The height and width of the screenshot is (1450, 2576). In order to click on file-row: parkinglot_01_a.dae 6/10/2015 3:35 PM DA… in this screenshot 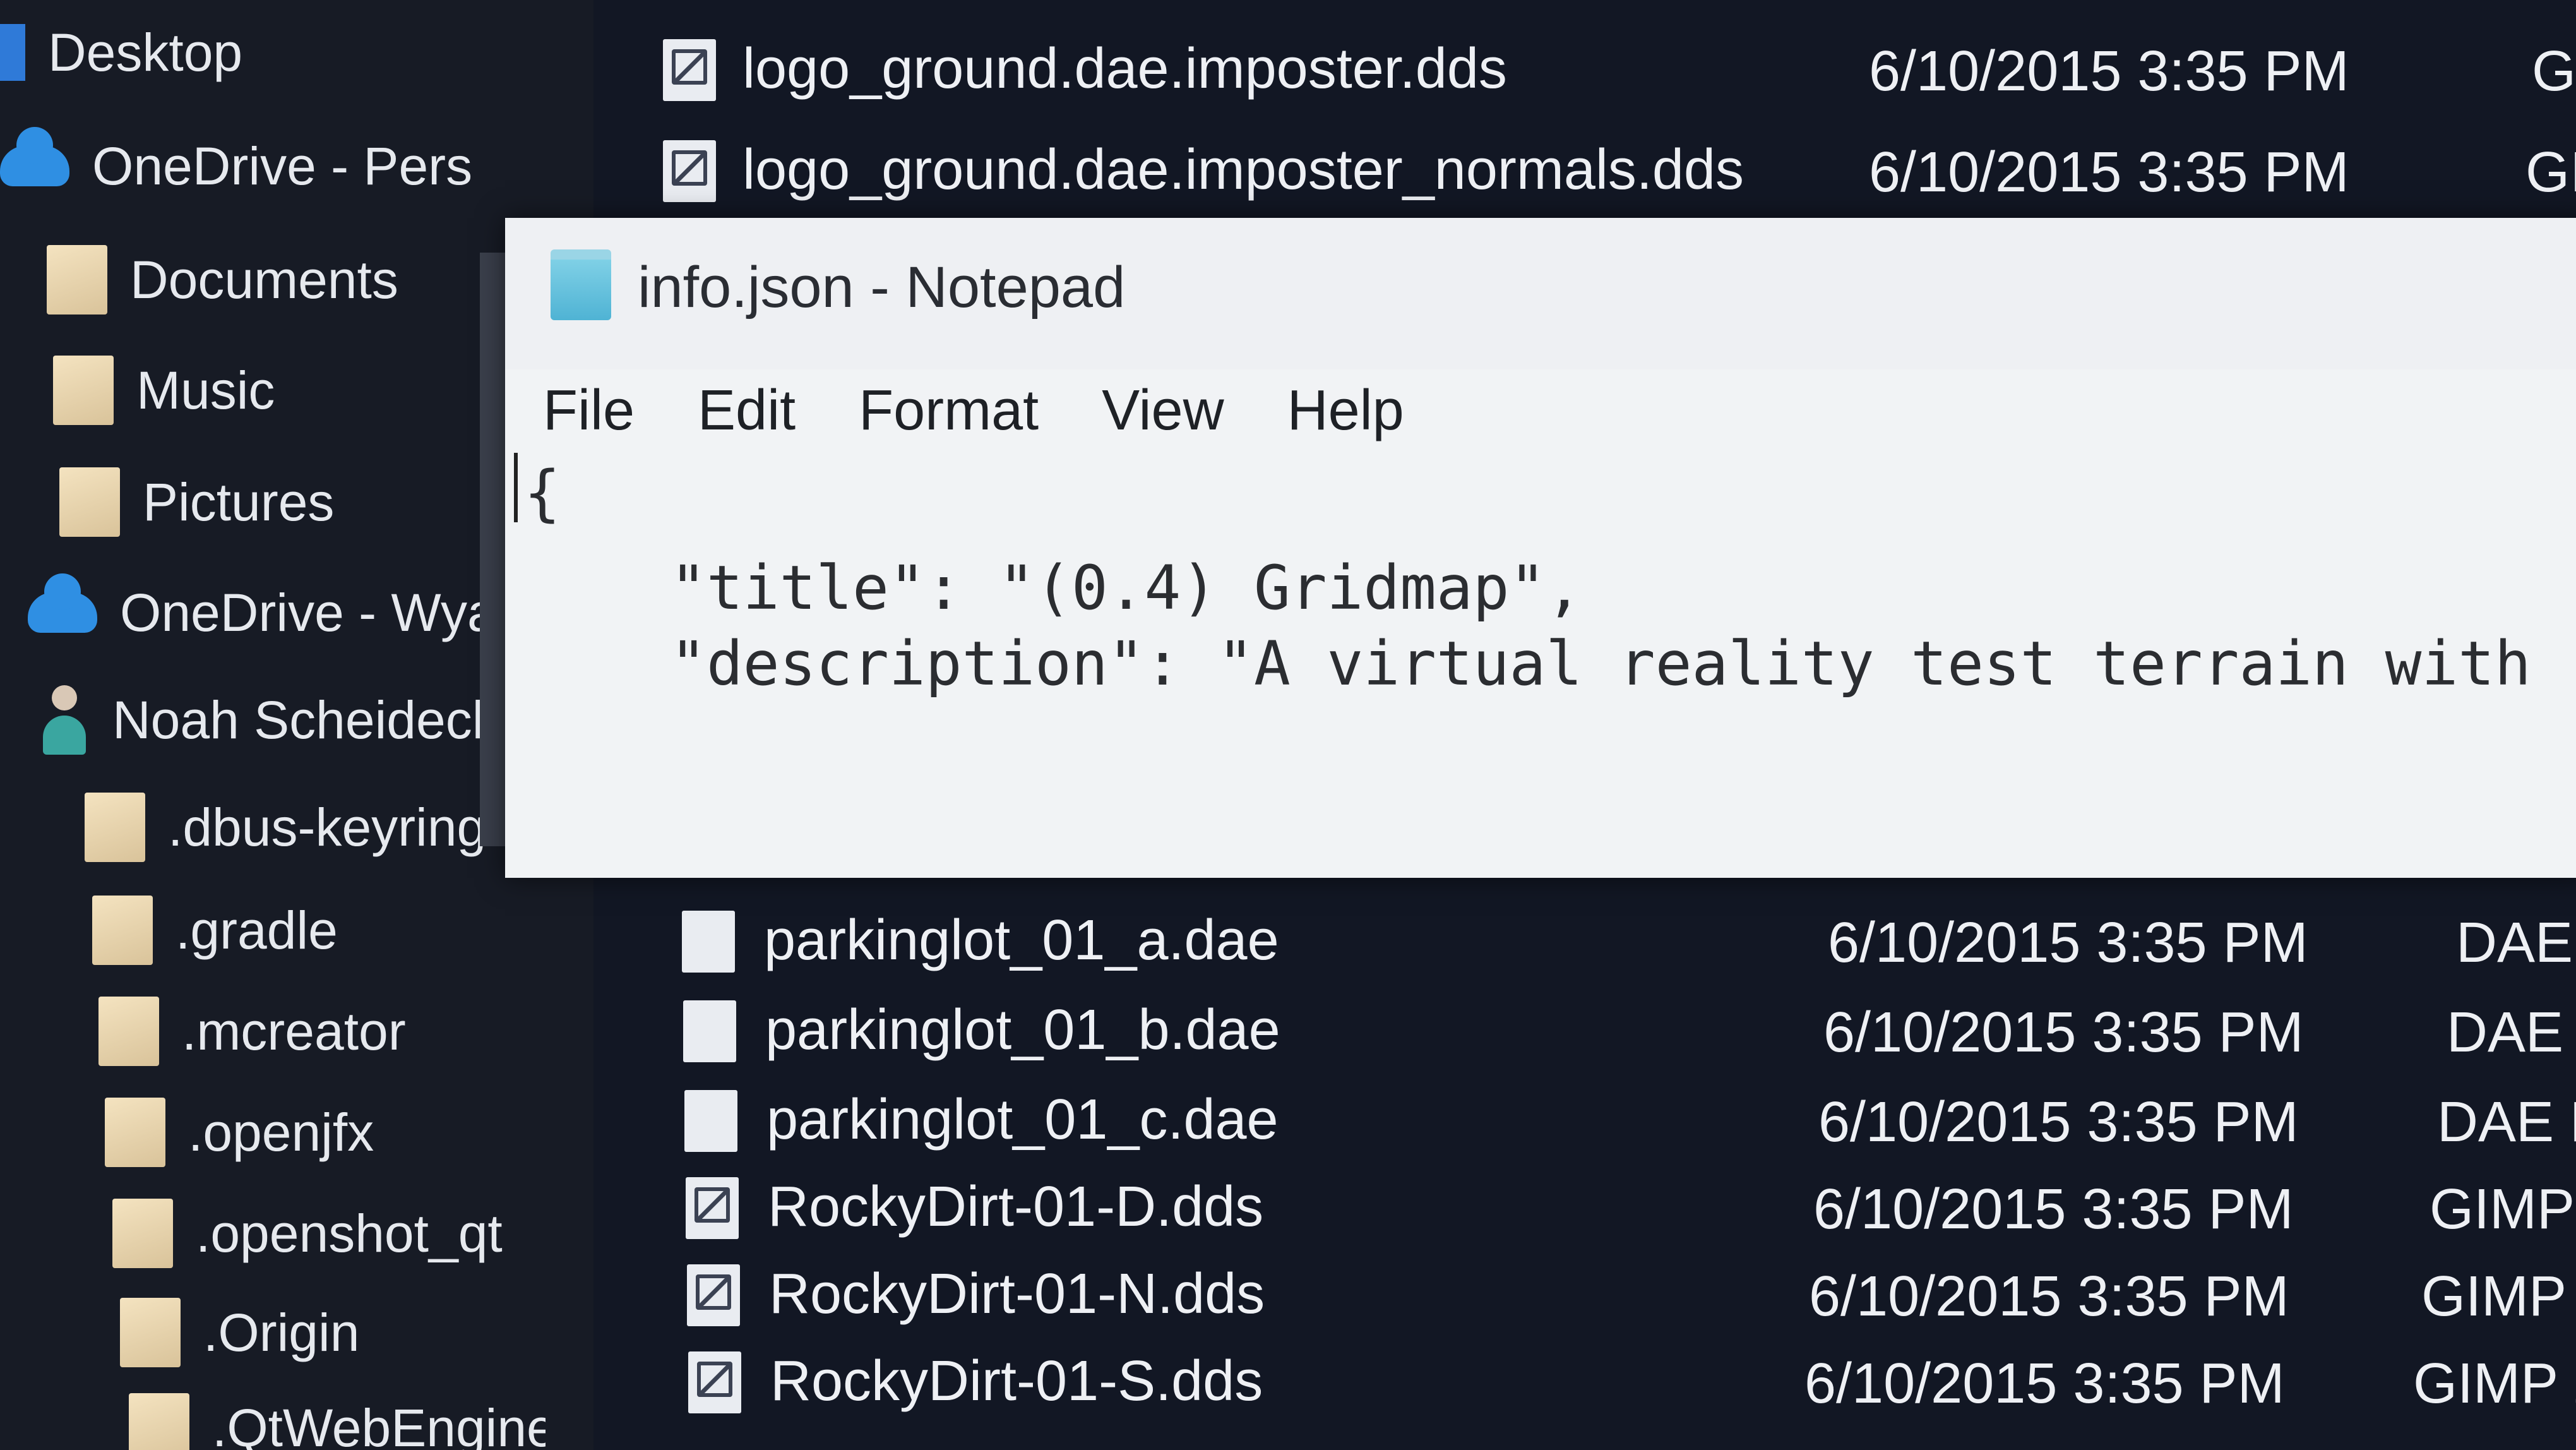, I will do `click(1584, 941)`.